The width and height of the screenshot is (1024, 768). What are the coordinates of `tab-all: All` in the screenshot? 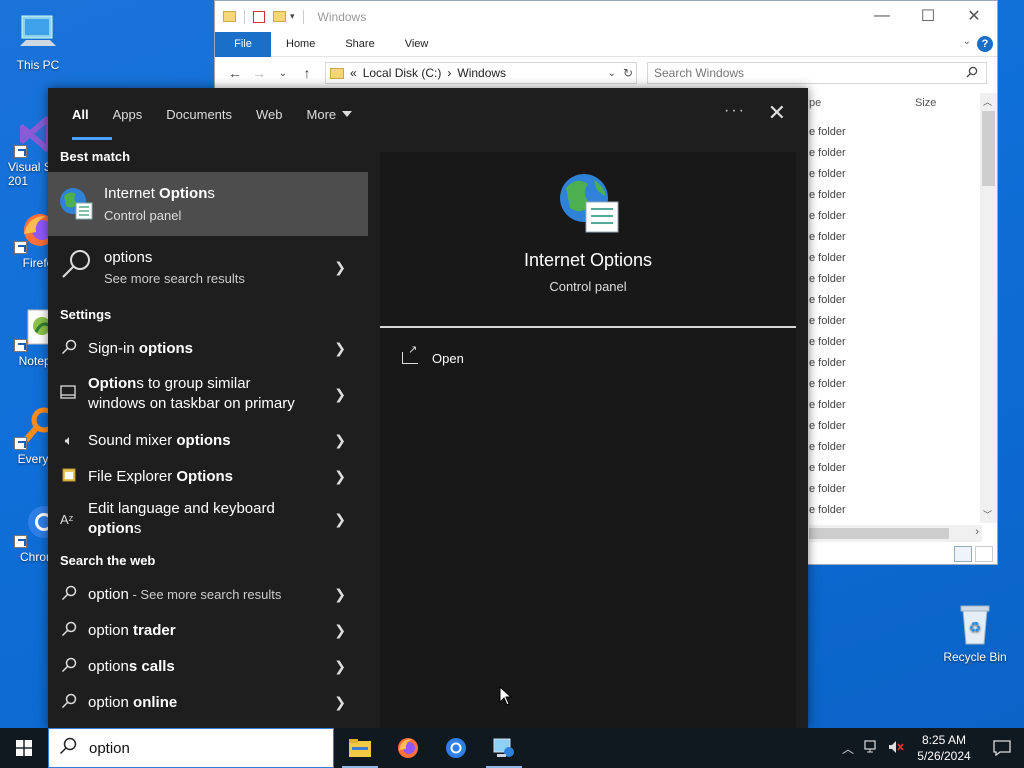 It's located at (86, 114).